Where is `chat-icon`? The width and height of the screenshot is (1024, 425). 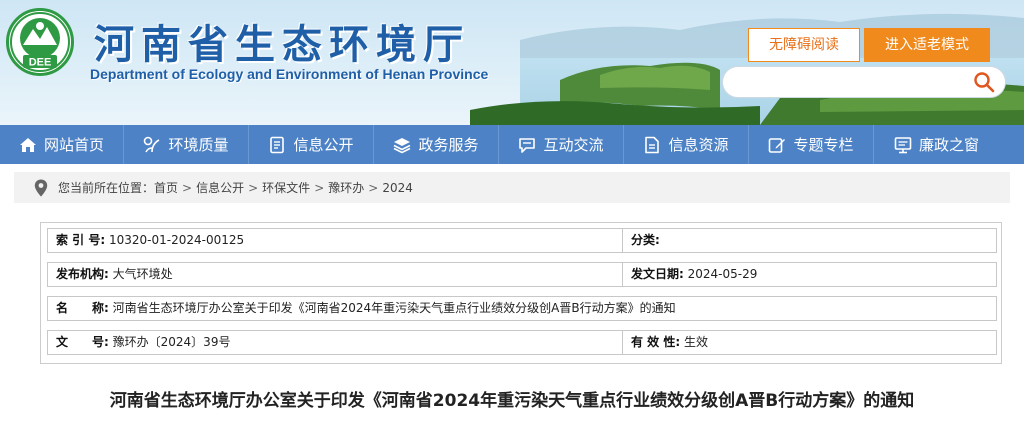 chat-icon is located at coordinates (527, 145).